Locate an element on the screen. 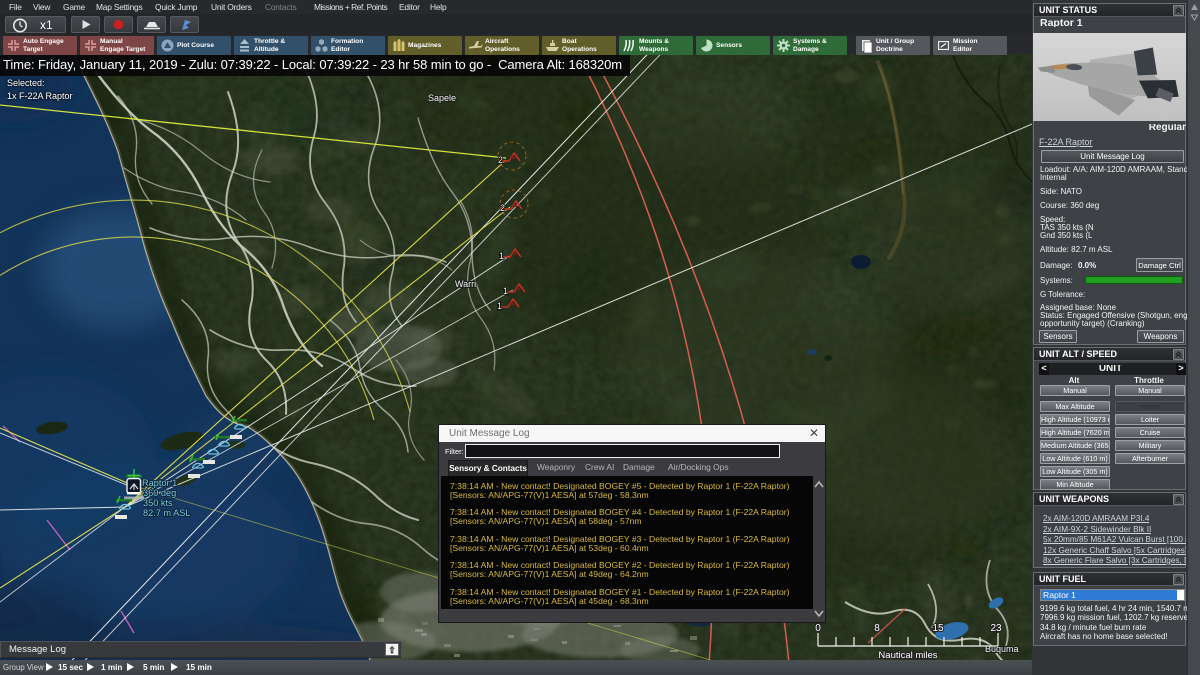 This screenshot has width=1200, height=675. svg-text: 23 is located at coordinates (996, 628).